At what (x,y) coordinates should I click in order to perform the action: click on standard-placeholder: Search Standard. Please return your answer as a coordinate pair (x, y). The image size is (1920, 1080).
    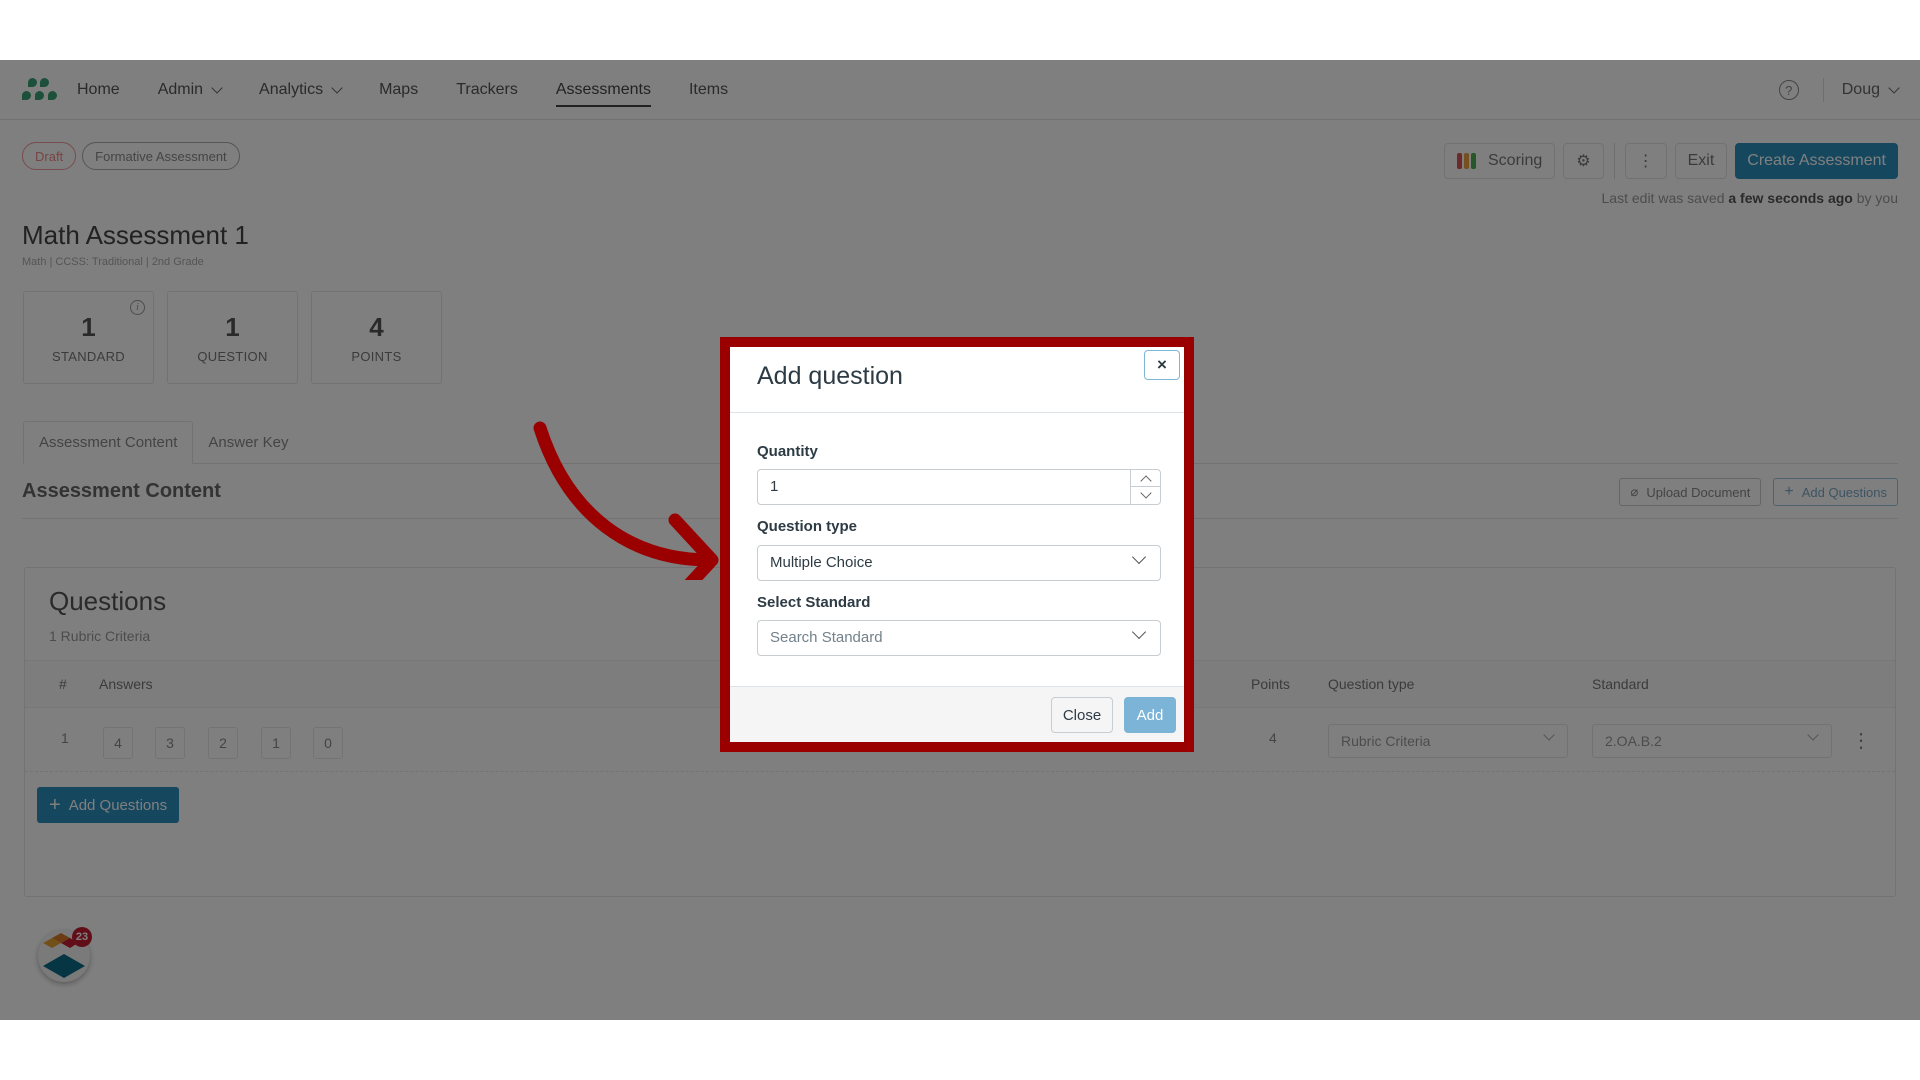
    Looking at the image, I should click on (826, 637).